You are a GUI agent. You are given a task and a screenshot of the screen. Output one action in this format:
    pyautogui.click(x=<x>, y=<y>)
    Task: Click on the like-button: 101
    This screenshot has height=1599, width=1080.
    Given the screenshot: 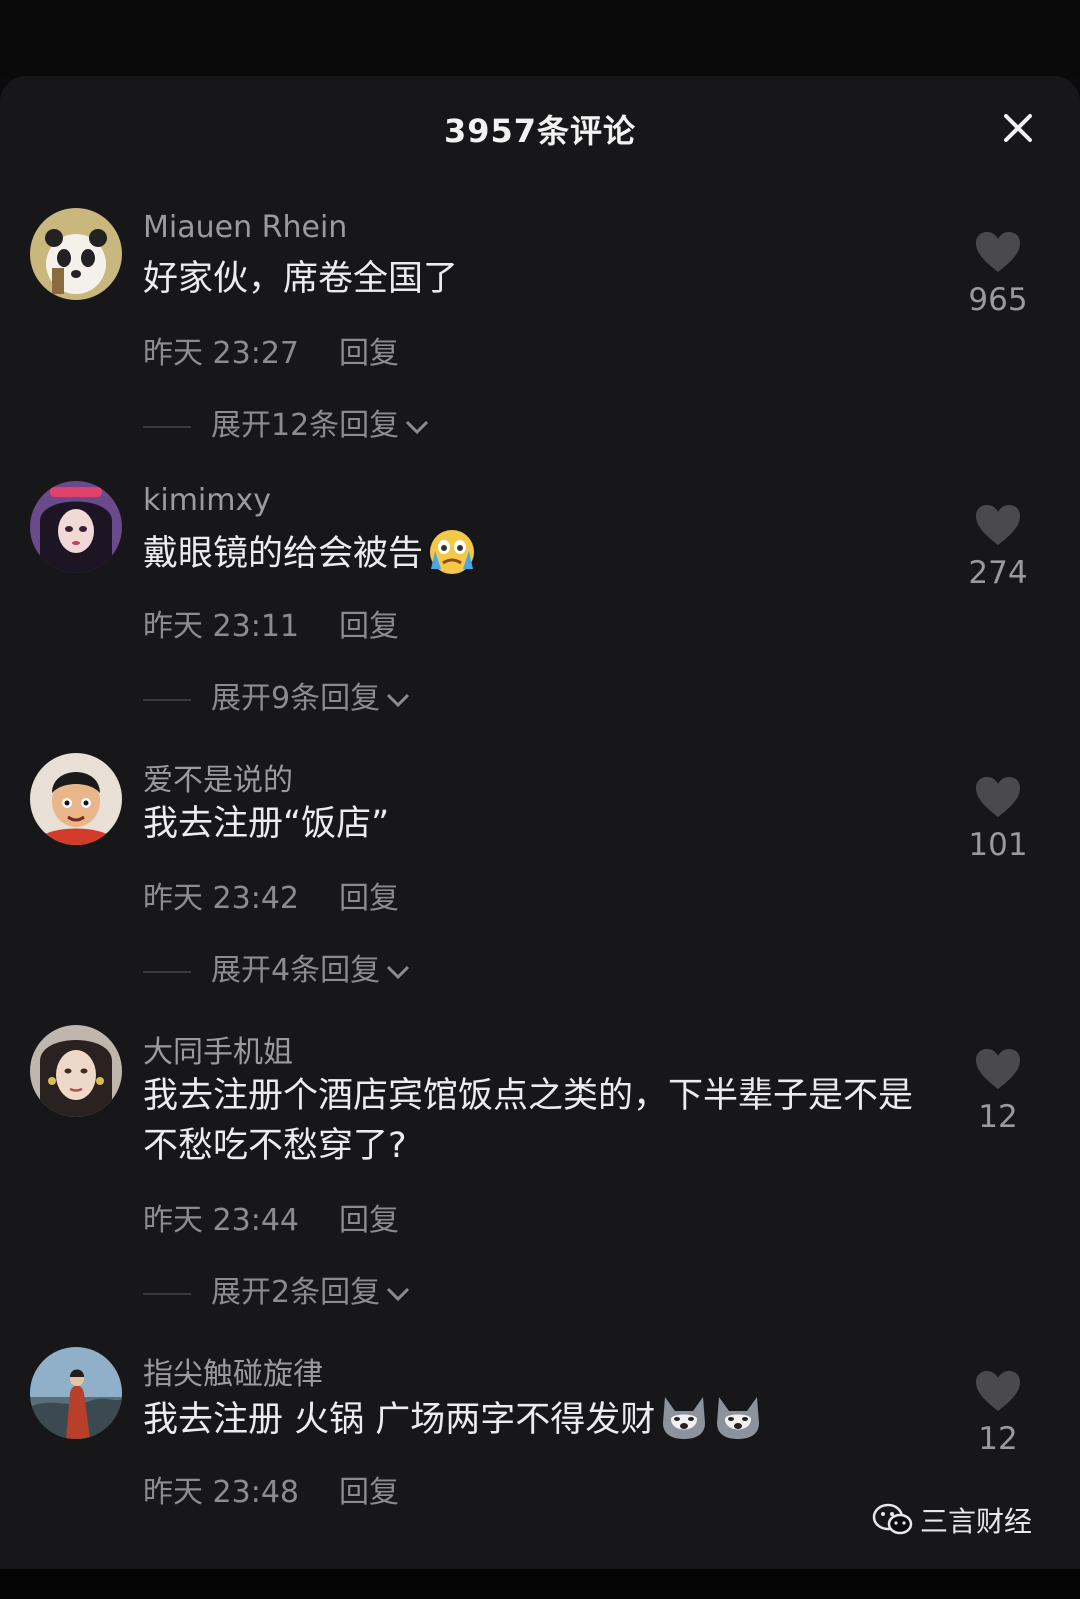 What is the action you would take?
    pyautogui.click(x=998, y=819)
    